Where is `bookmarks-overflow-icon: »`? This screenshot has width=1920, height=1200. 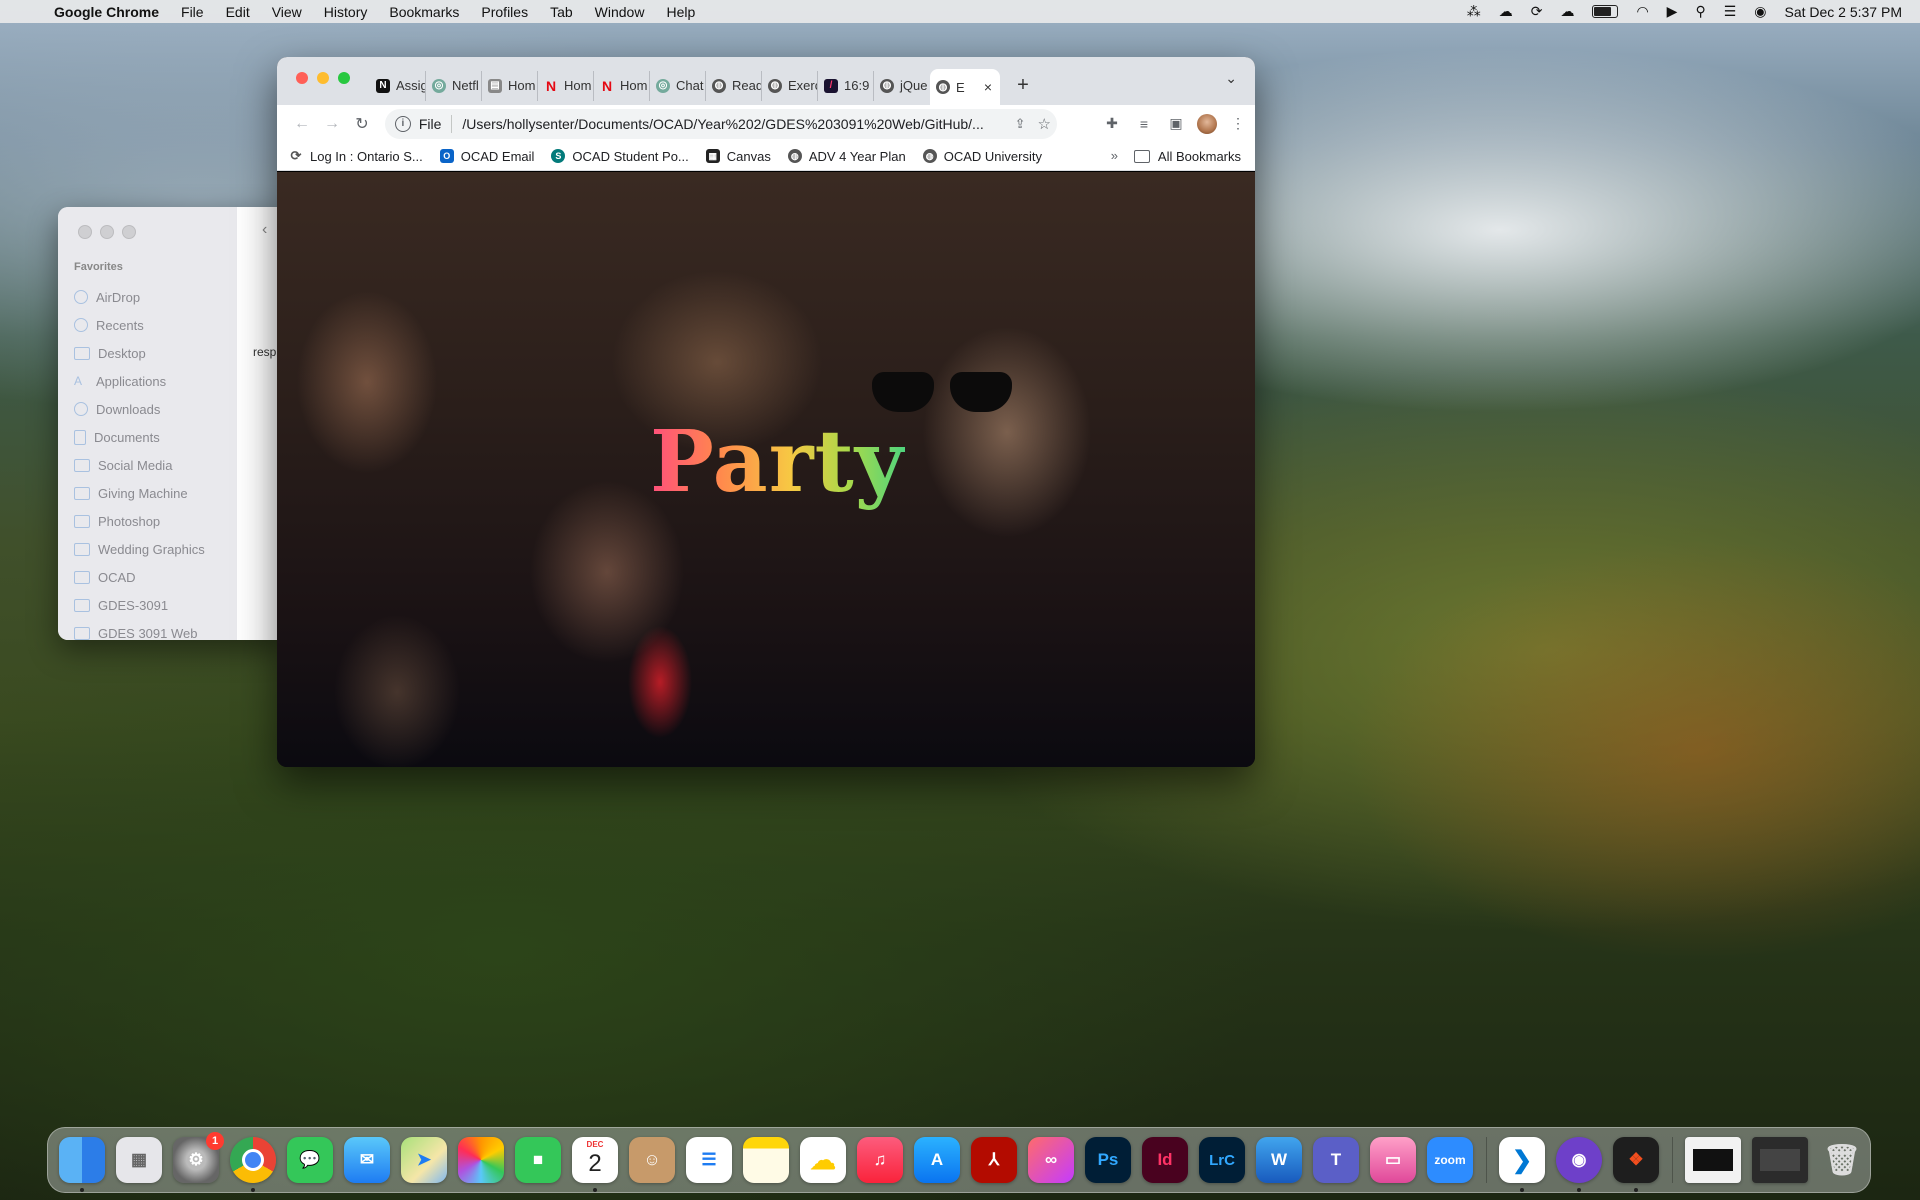 bookmarks-overflow-icon: » is located at coordinates (1114, 155).